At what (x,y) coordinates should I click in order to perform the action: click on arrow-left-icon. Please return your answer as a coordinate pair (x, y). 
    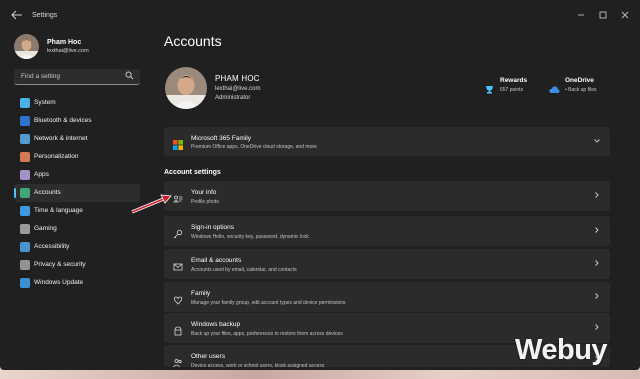
    Looking at the image, I should click on (16, 15).